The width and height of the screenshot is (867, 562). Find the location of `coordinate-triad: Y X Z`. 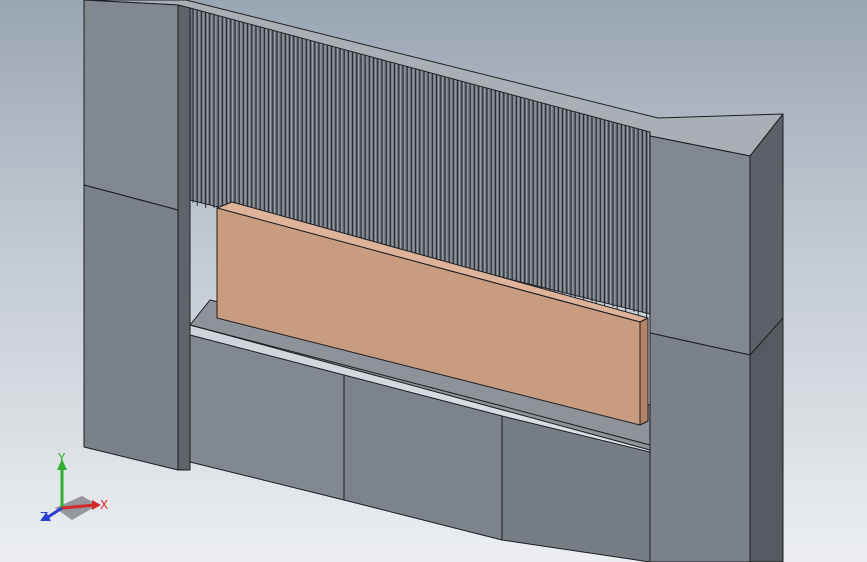

coordinate-triad: Y X Z is located at coordinates (74, 487).